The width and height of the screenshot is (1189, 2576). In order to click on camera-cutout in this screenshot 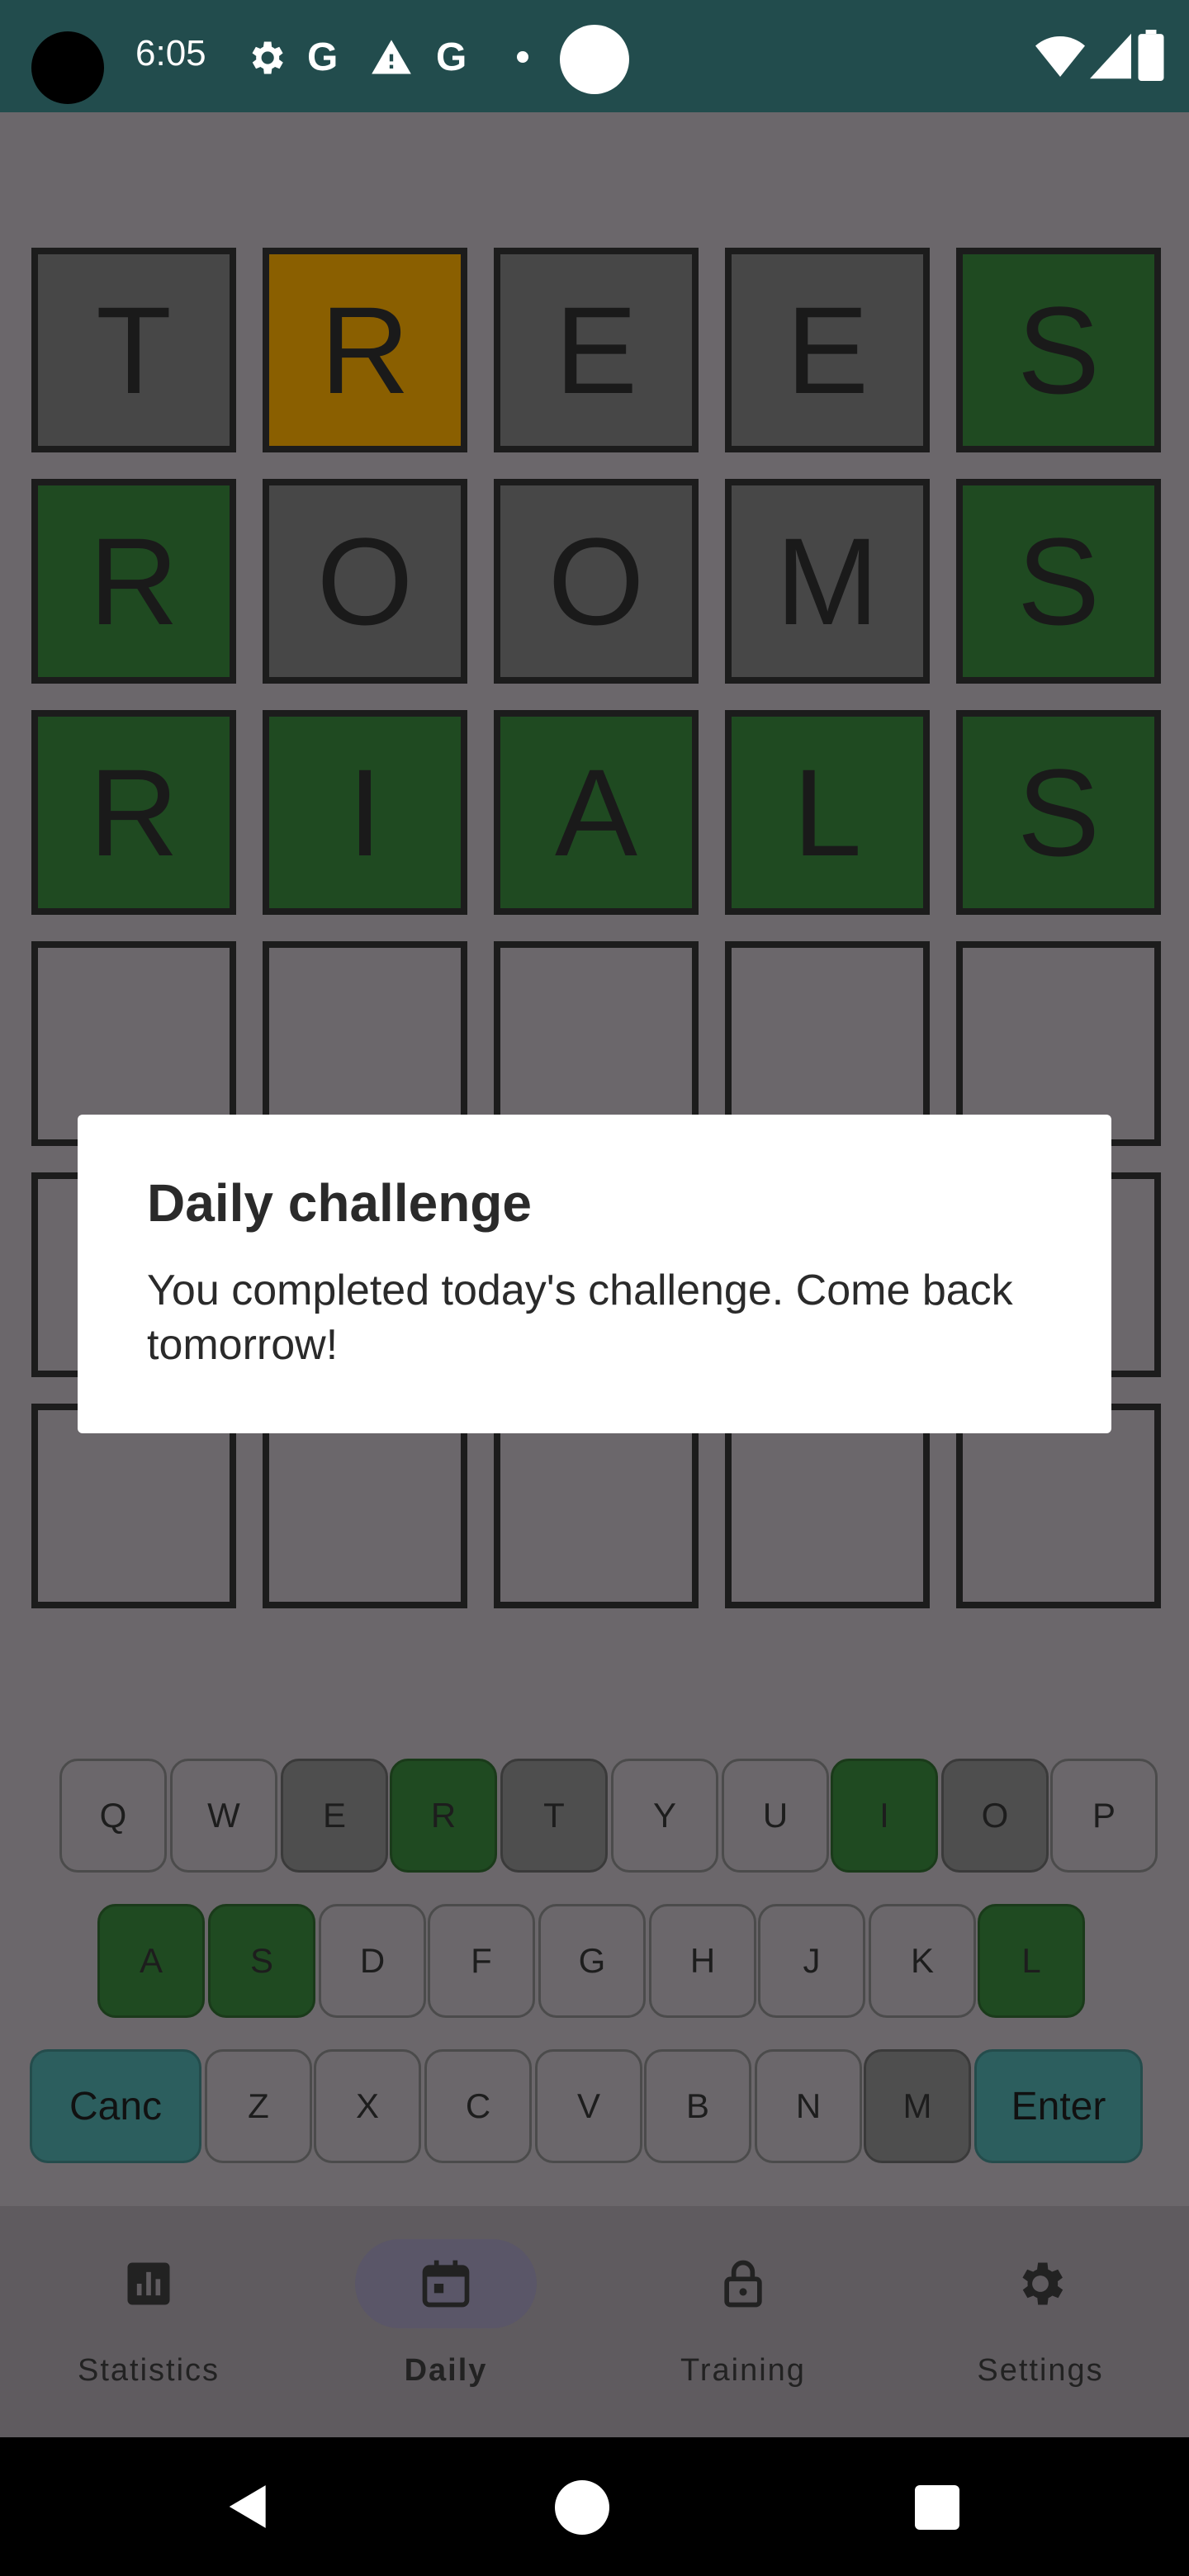, I will do `click(67, 67)`.